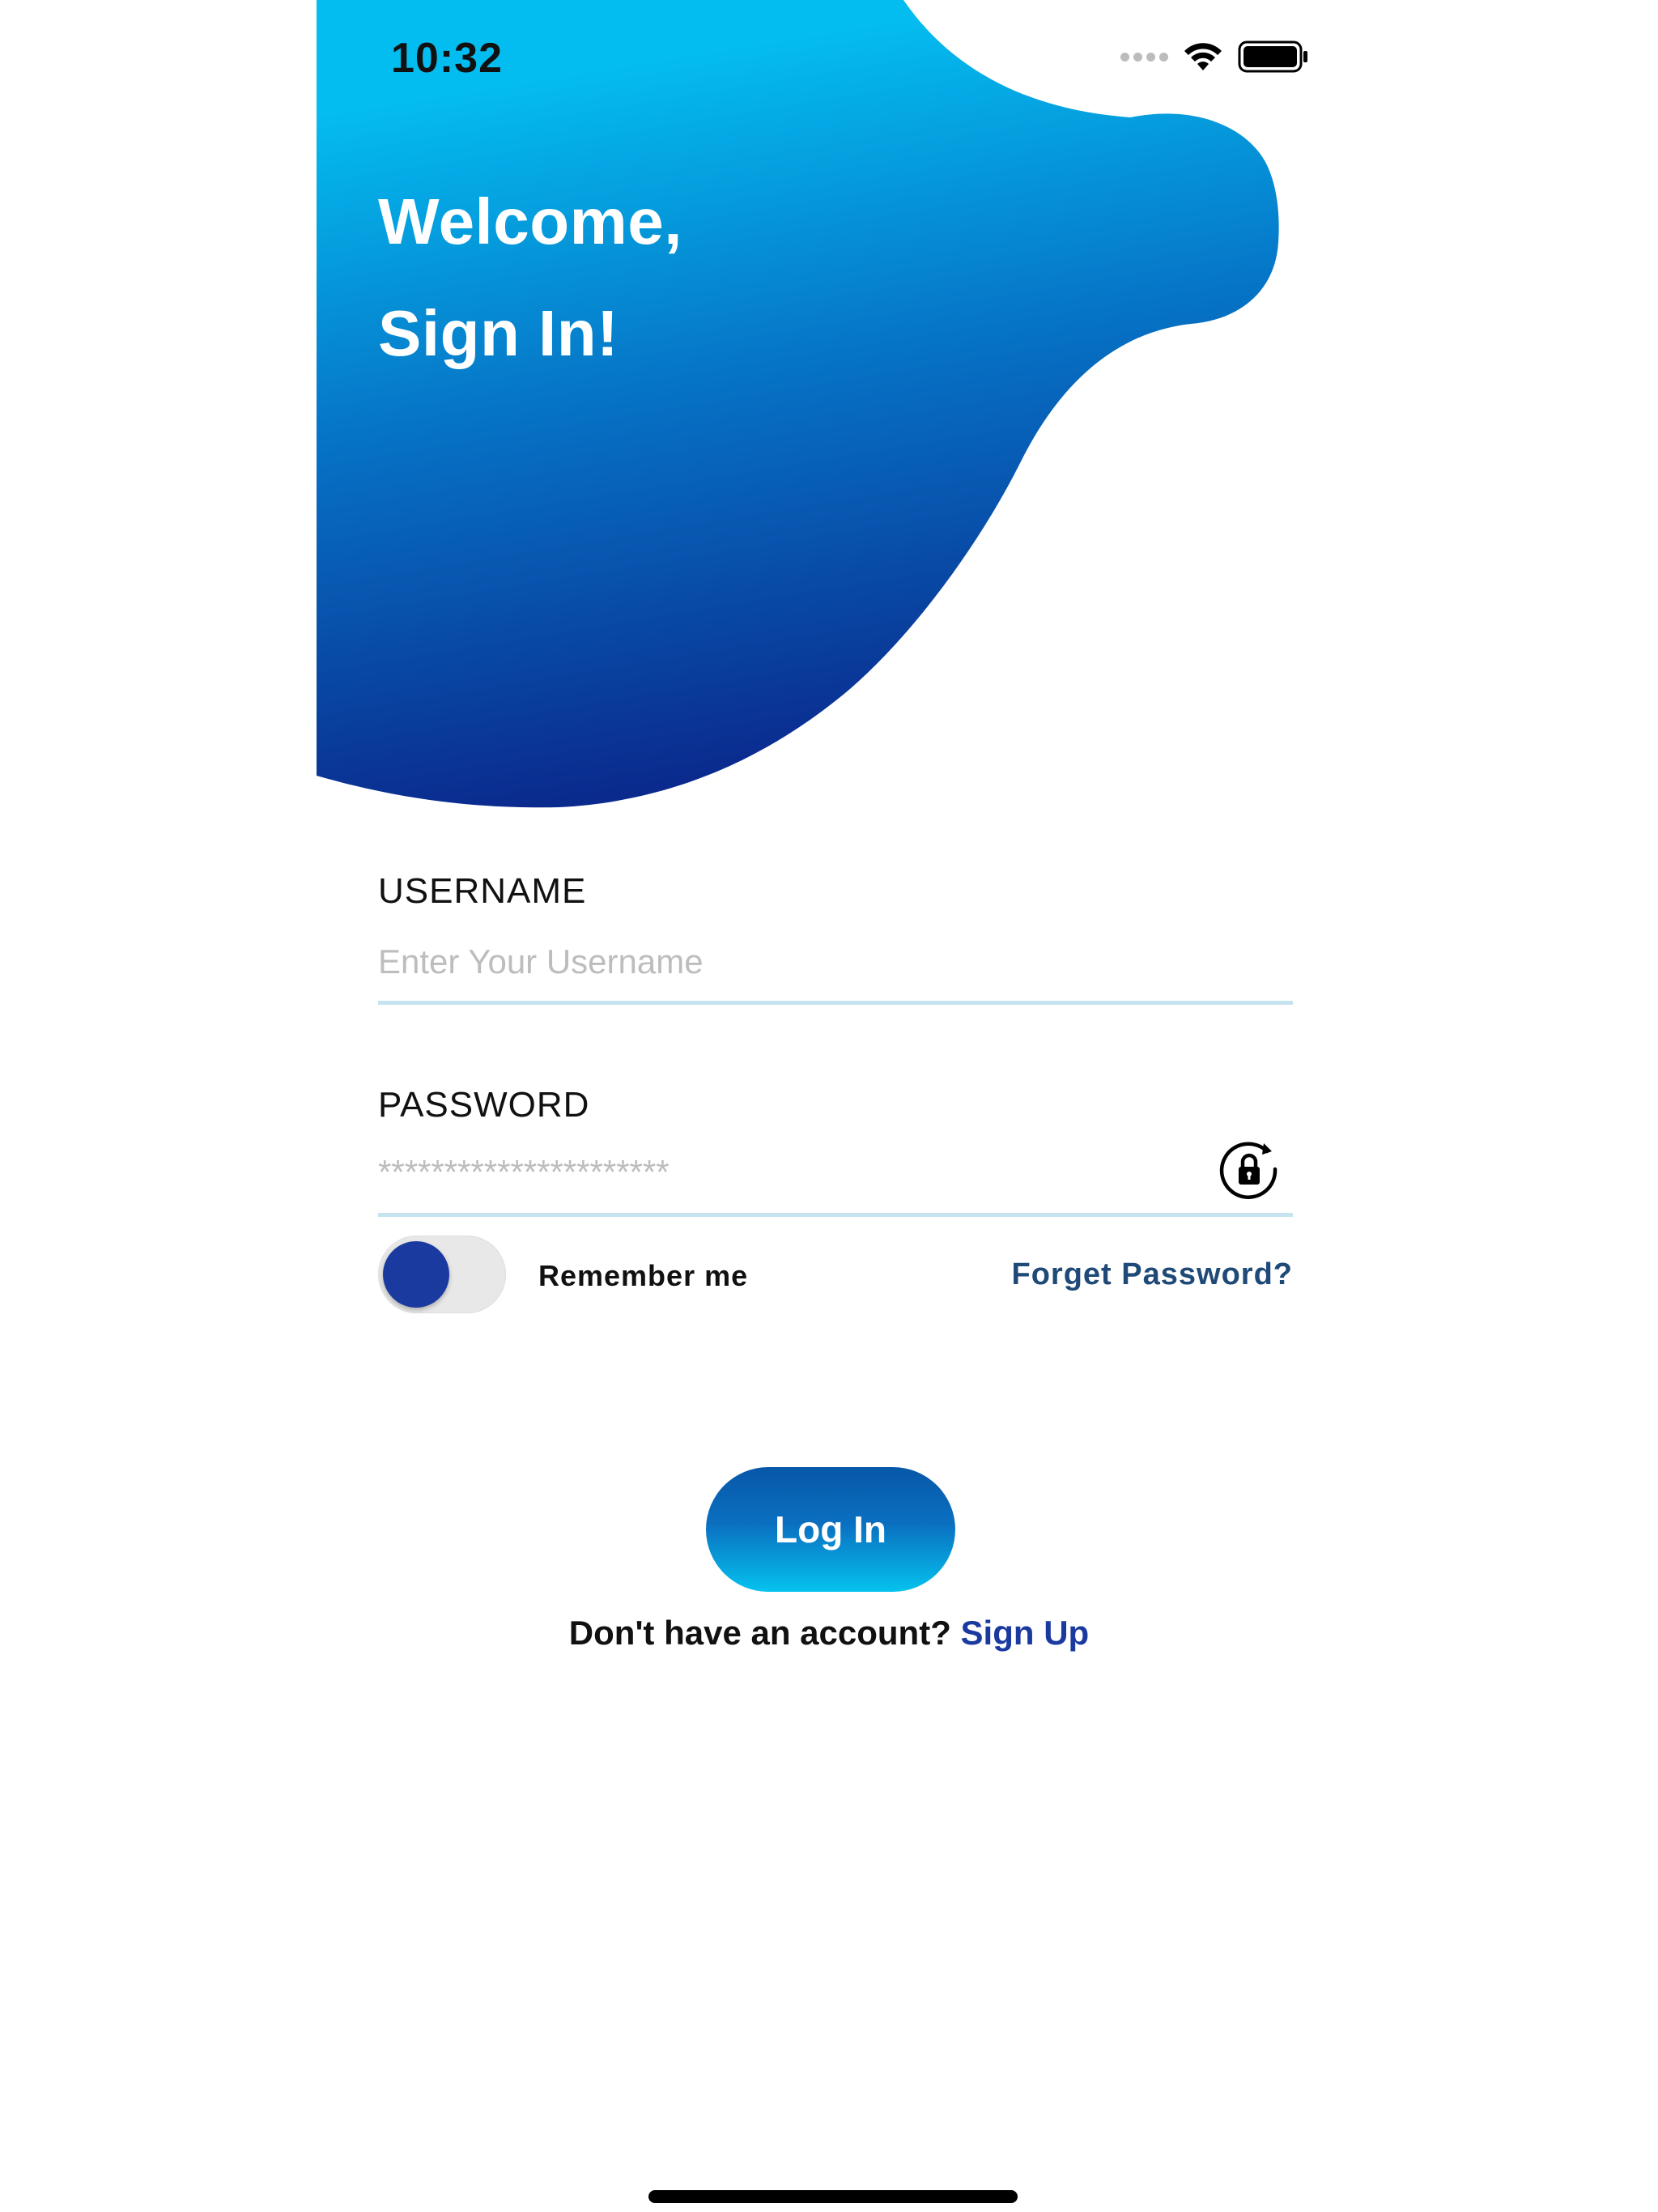 Image resolution: width=1658 pixels, height=2212 pixels. I want to click on login-button: Log In, so click(830, 1530).